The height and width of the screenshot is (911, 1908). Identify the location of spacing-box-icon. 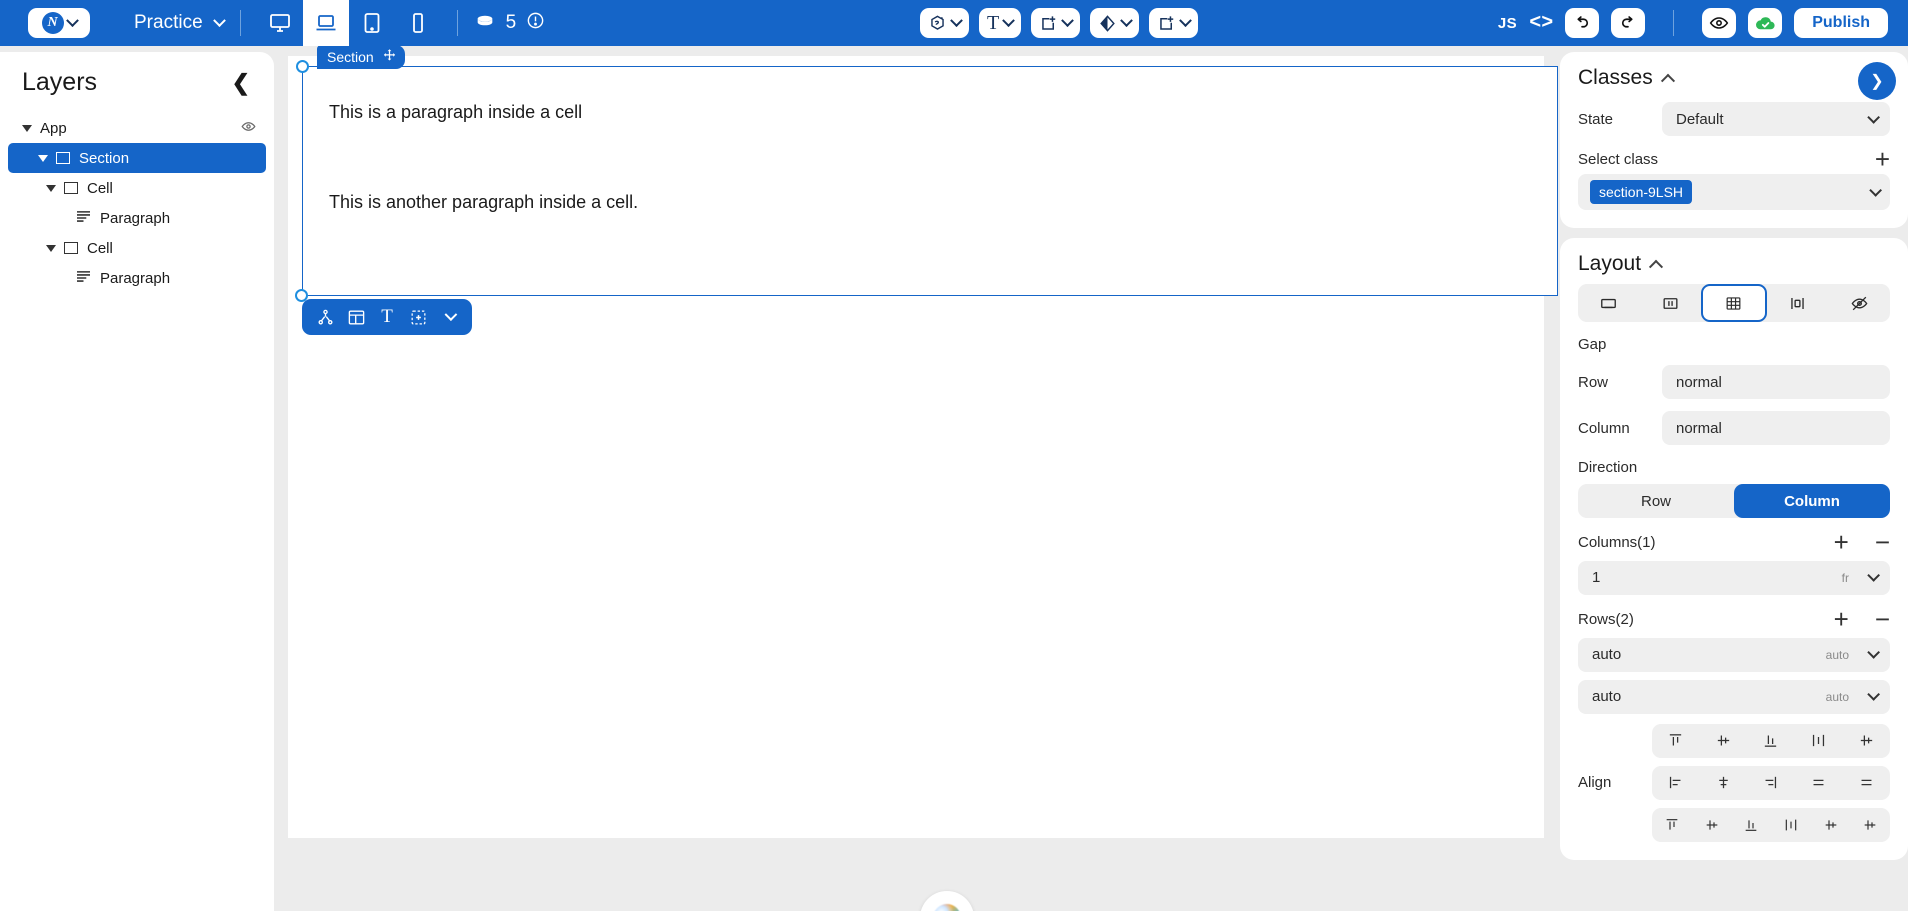
(418, 317).